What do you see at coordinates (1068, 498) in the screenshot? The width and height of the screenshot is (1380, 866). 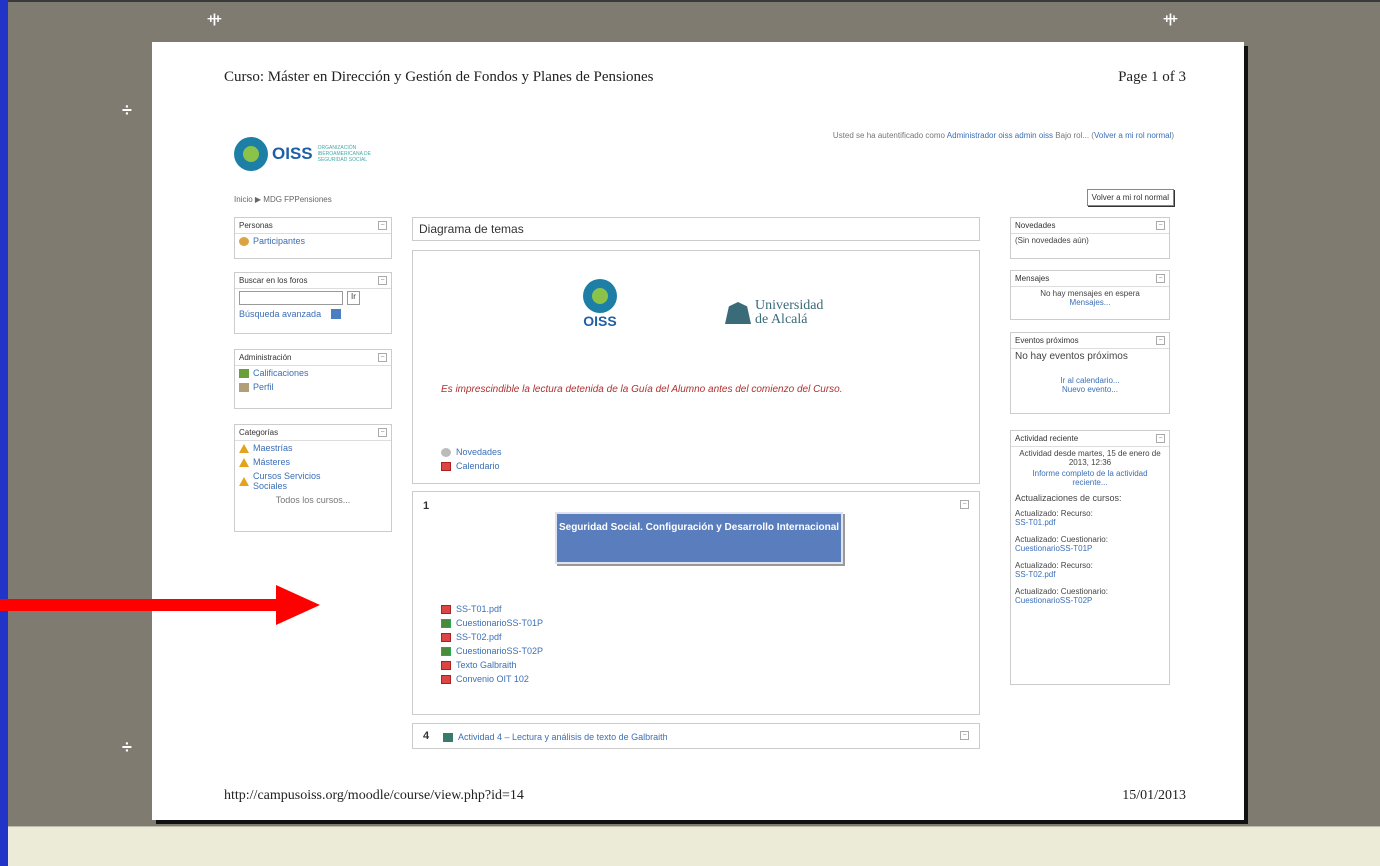 I see `updates-heading: Actualizaciones de cursos:` at bounding box center [1068, 498].